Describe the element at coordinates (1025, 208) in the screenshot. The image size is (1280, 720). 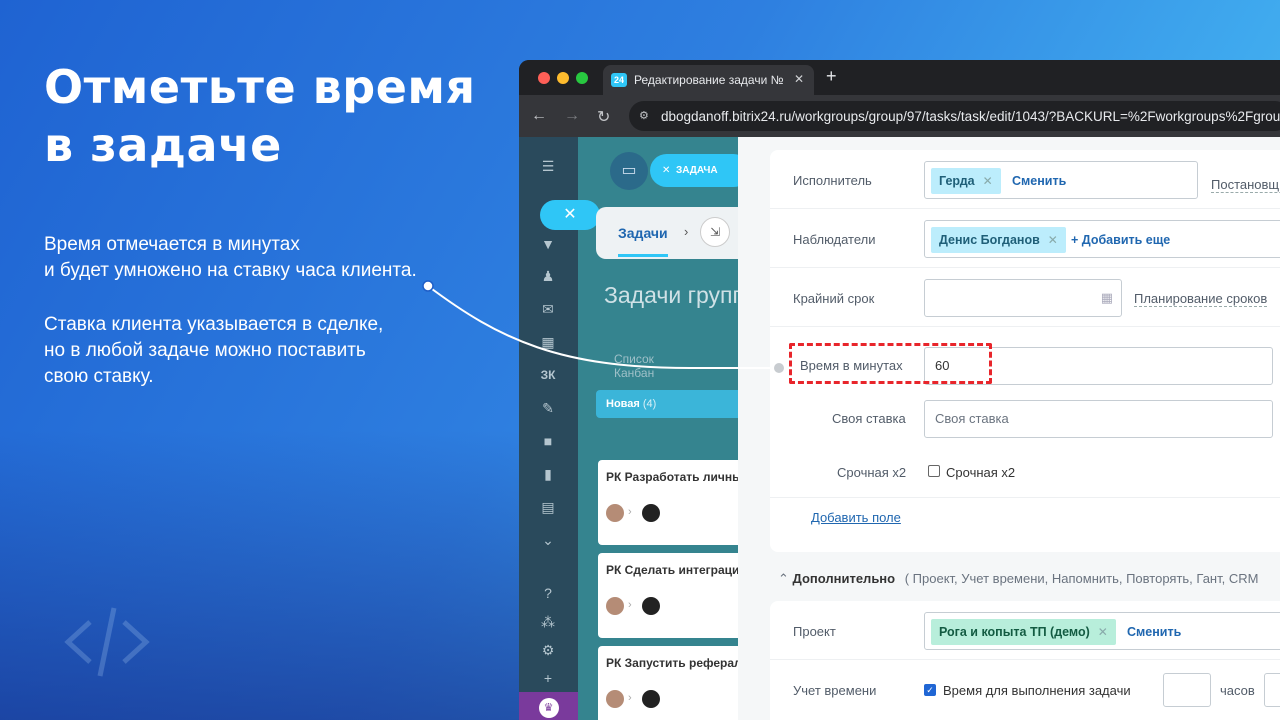
I see `row-divider` at that location.